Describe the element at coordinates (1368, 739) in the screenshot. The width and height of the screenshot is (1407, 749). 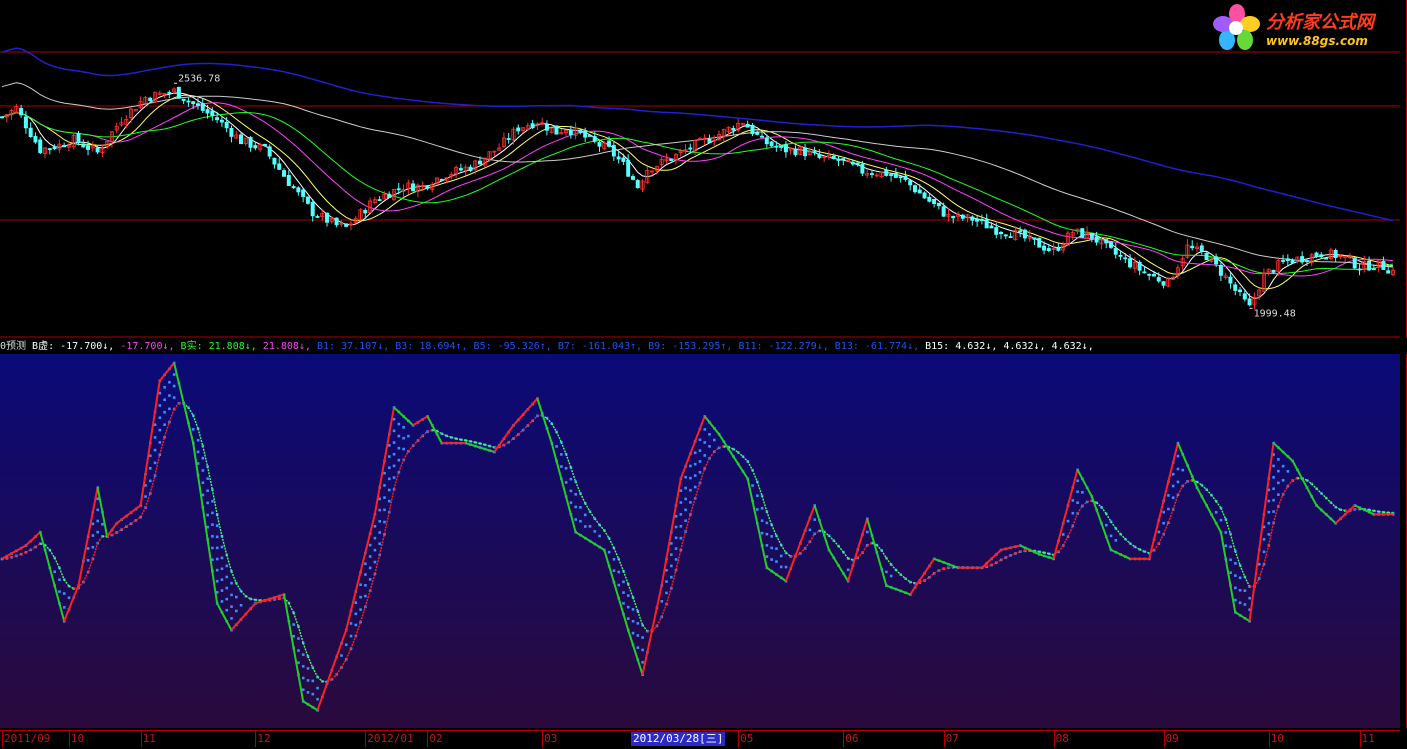
I see `date-tick-label: 11` at that location.